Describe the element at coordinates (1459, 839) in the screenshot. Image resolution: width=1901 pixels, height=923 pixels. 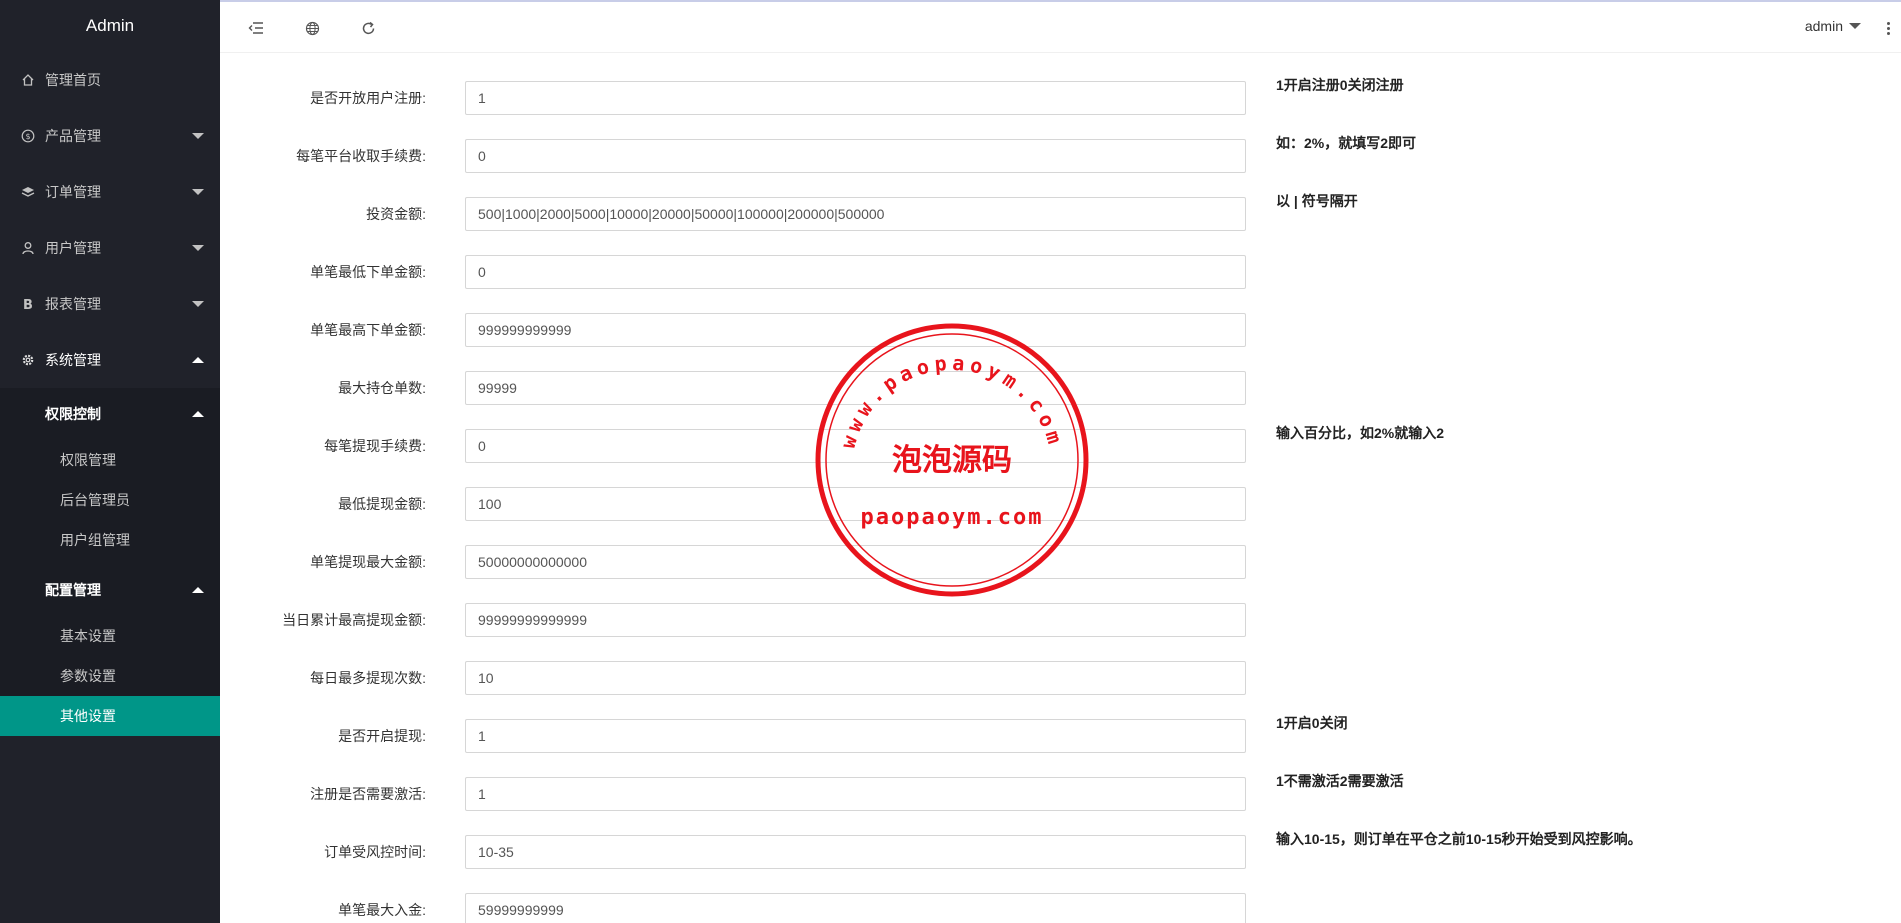
I see `field-hint: 输入10-15，则订单在平仓之前10-15秒开始受到风控影响。` at that location.